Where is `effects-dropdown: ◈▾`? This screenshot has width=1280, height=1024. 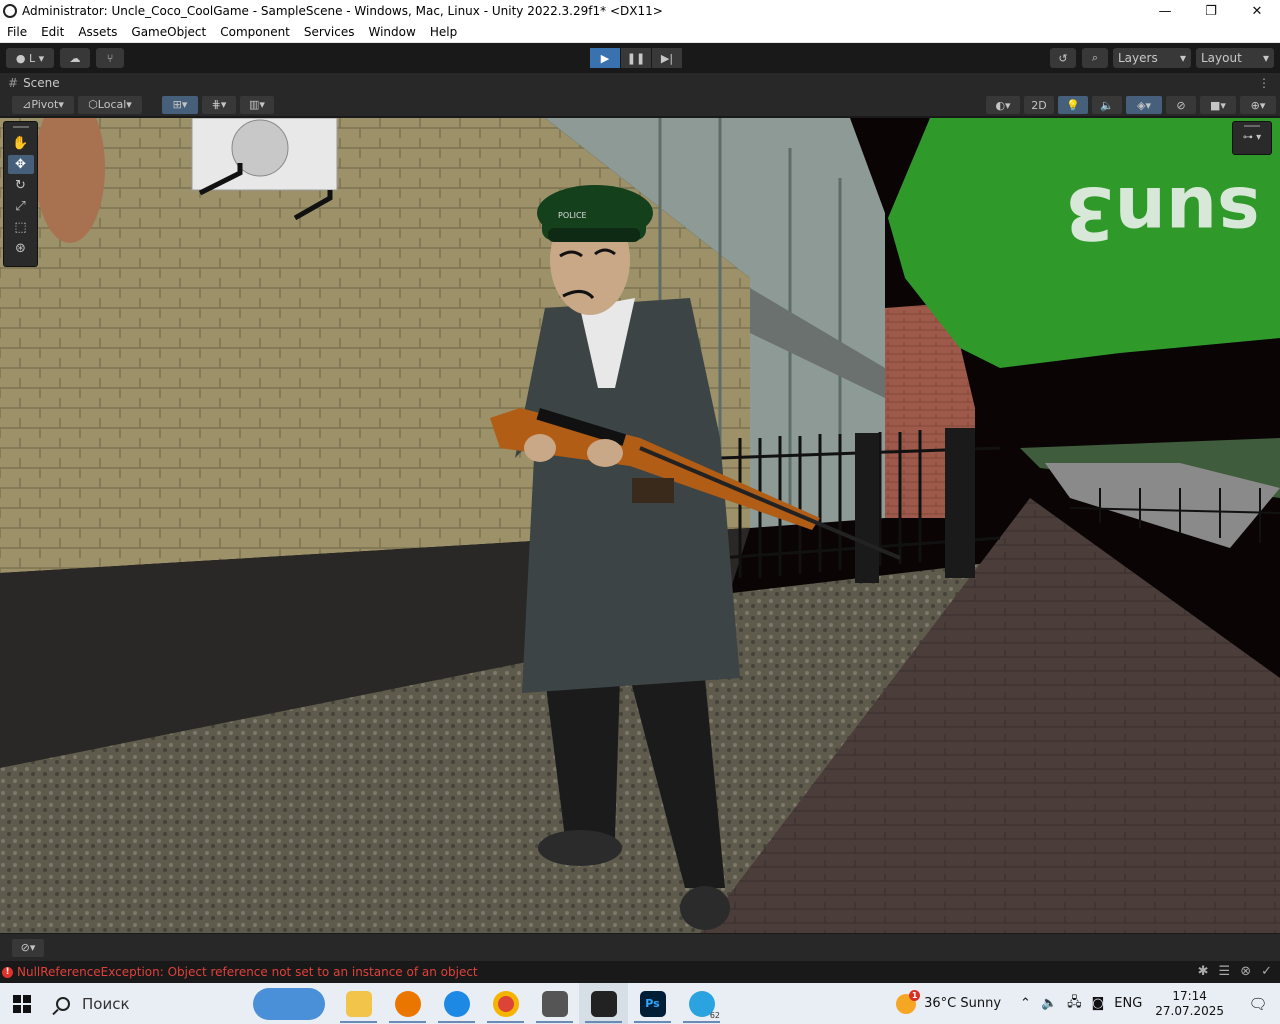
effects-dropdown: ◈▾ is located at coordinates (1144, 105).